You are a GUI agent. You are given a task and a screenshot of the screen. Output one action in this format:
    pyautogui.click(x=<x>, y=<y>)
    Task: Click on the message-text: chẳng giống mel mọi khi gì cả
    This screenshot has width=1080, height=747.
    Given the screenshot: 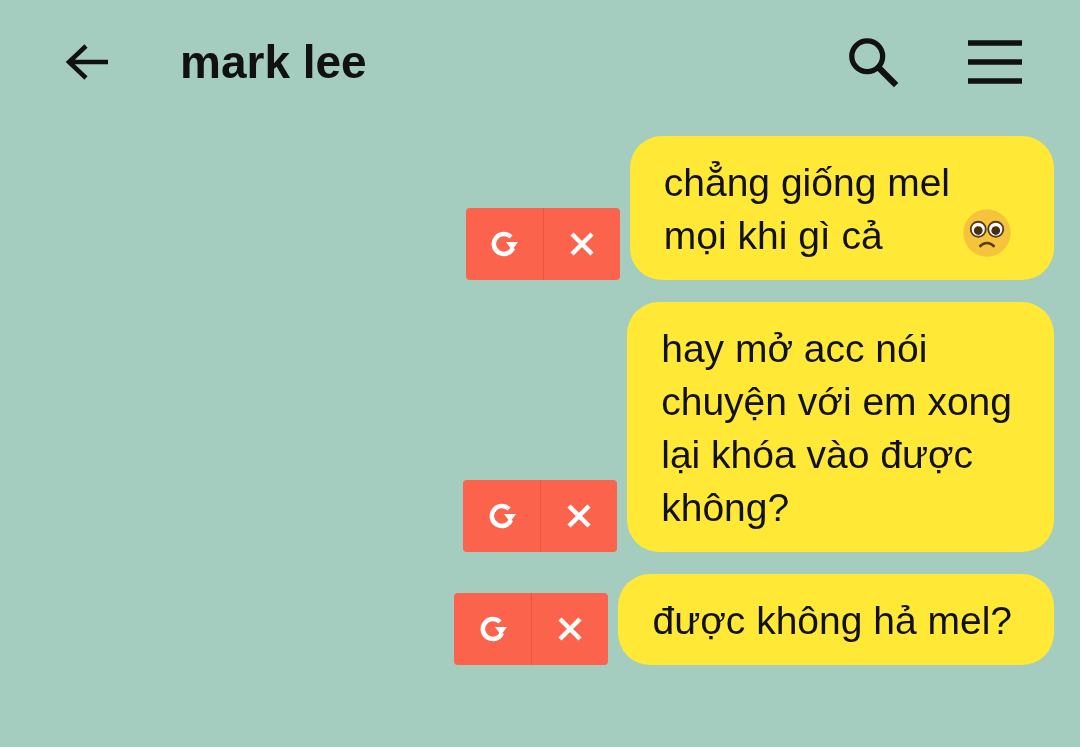 What is the action you would take?
    pyautogui.click(x=806, y=209)
    